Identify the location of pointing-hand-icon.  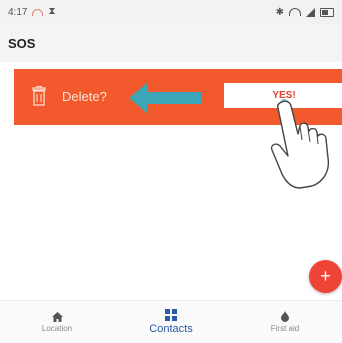
(300, 144).